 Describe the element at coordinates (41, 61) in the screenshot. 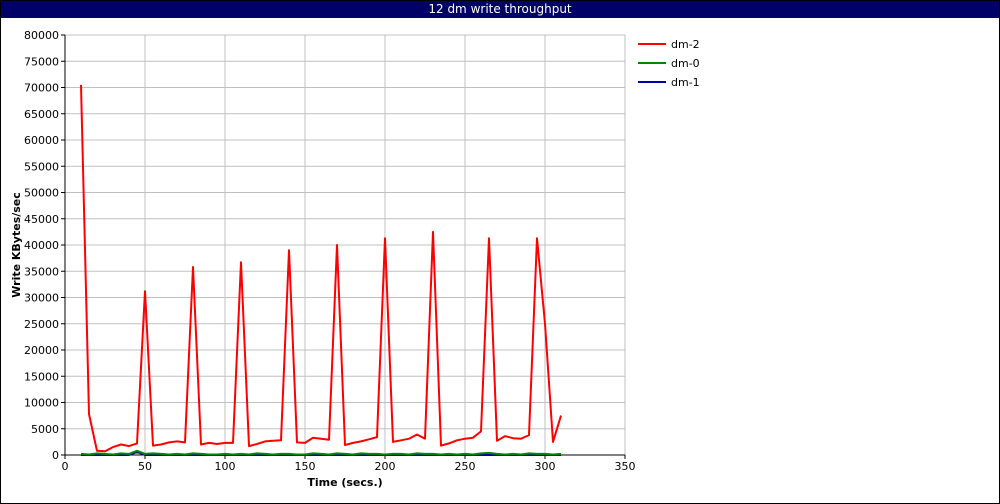

I see `y-tick-label: 75000` at that location.